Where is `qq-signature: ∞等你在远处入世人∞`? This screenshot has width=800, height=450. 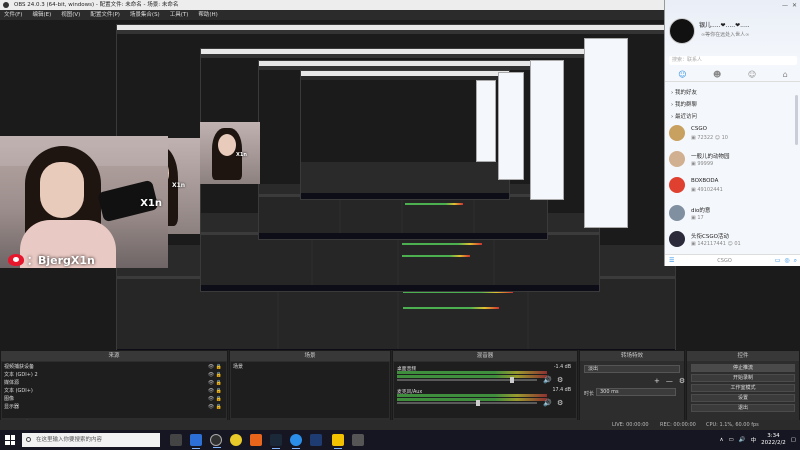
qq-signature: ∞等你在远处入世人∞ is located at coordinates (725, 34).